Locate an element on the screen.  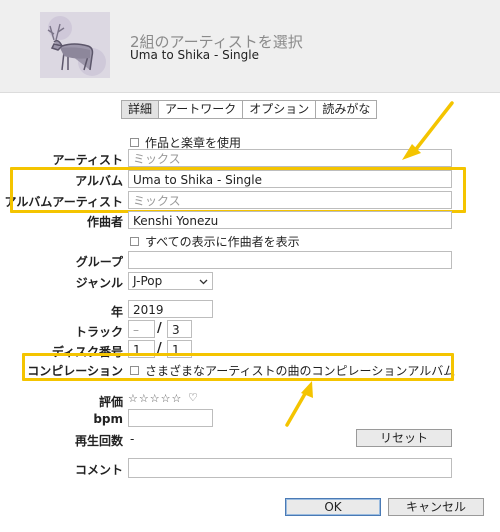
annotation-arrow-bottom is located at coordinates (299, 404).